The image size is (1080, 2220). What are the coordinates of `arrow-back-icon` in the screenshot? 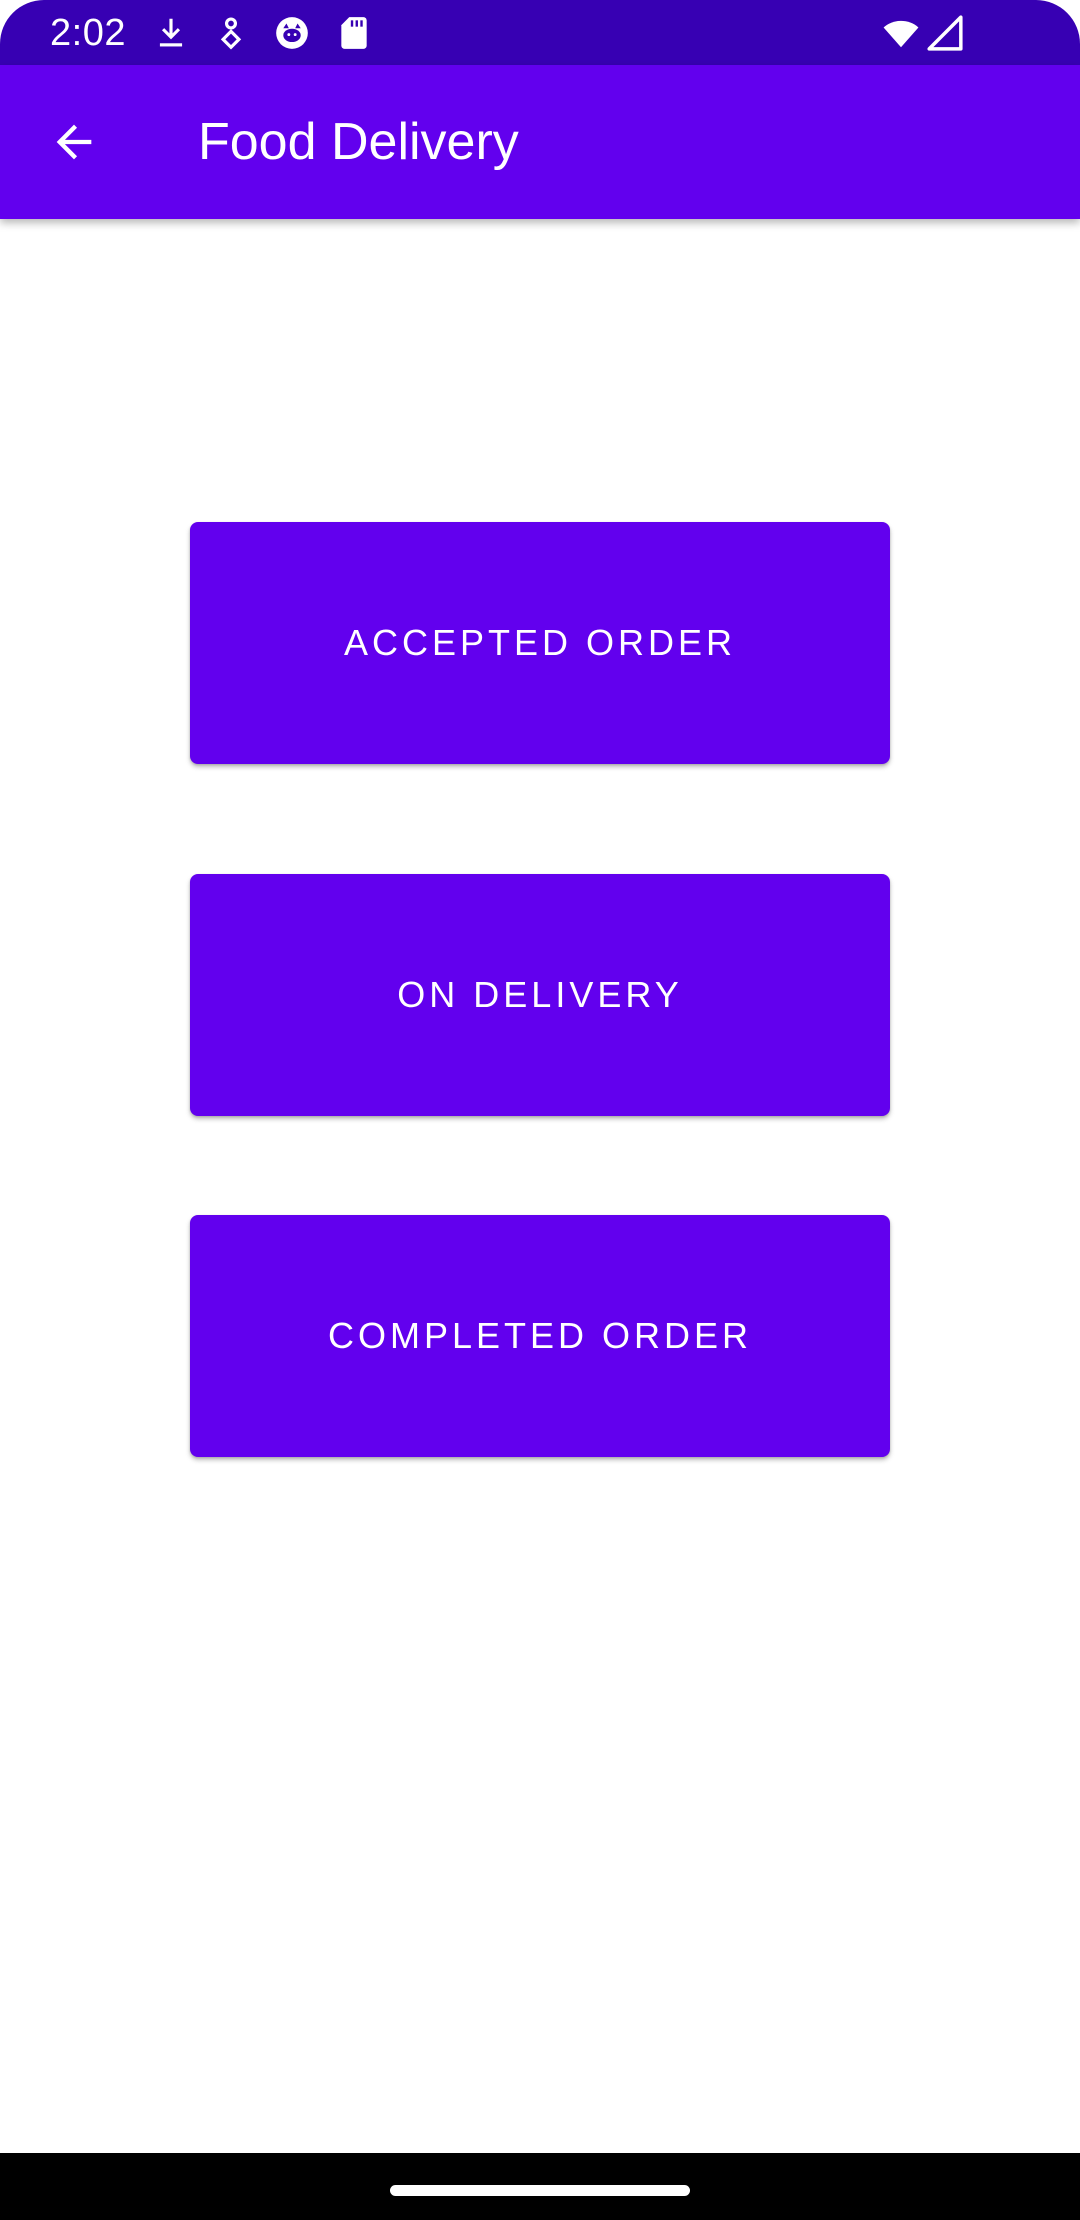 It's located at (74, 142).